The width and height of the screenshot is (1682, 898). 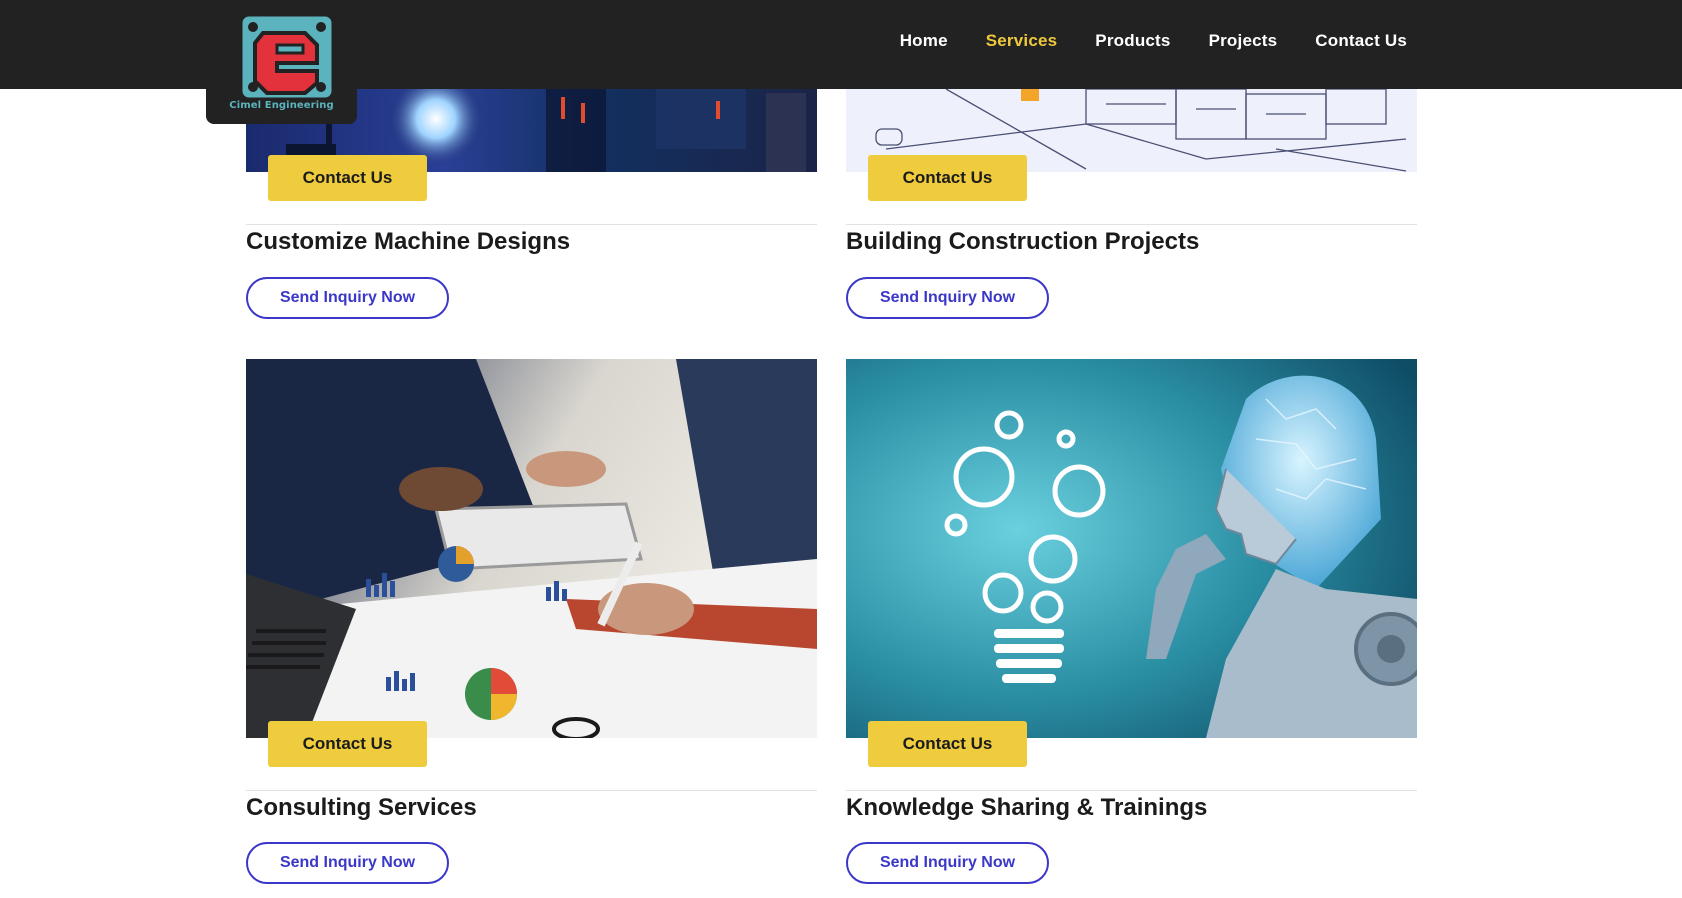 What do you see at coordinates (1027, 807) in the screenshot?
I see `card-title: Knowledge Sharing & Trainings` at bounding box center [1027, 807].